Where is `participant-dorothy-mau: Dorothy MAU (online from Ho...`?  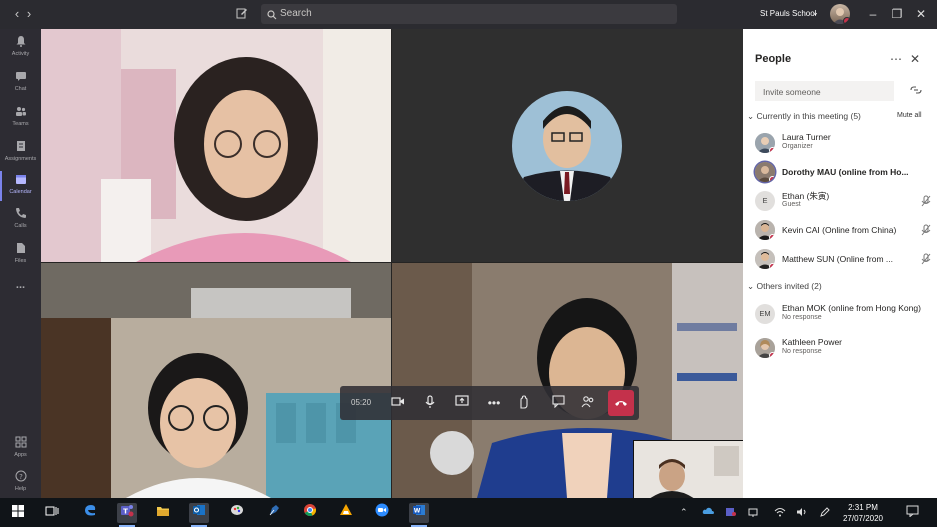
participant-dorothy-mau: Dorothy MAU (online from Ho... is located at coordinates (844, 172).